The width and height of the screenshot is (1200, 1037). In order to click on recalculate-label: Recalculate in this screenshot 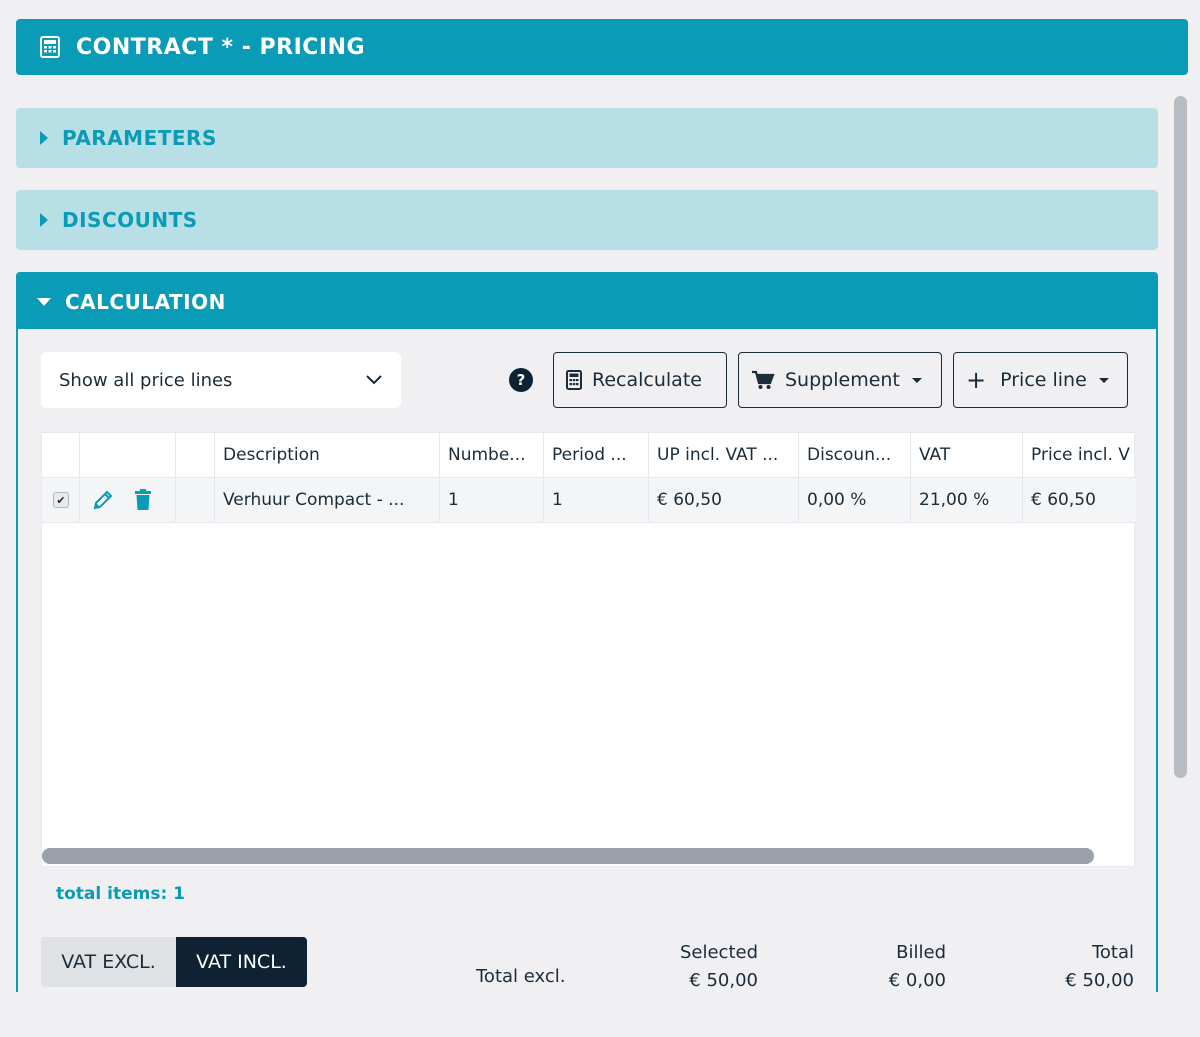, I will do `click(647, 380)`.